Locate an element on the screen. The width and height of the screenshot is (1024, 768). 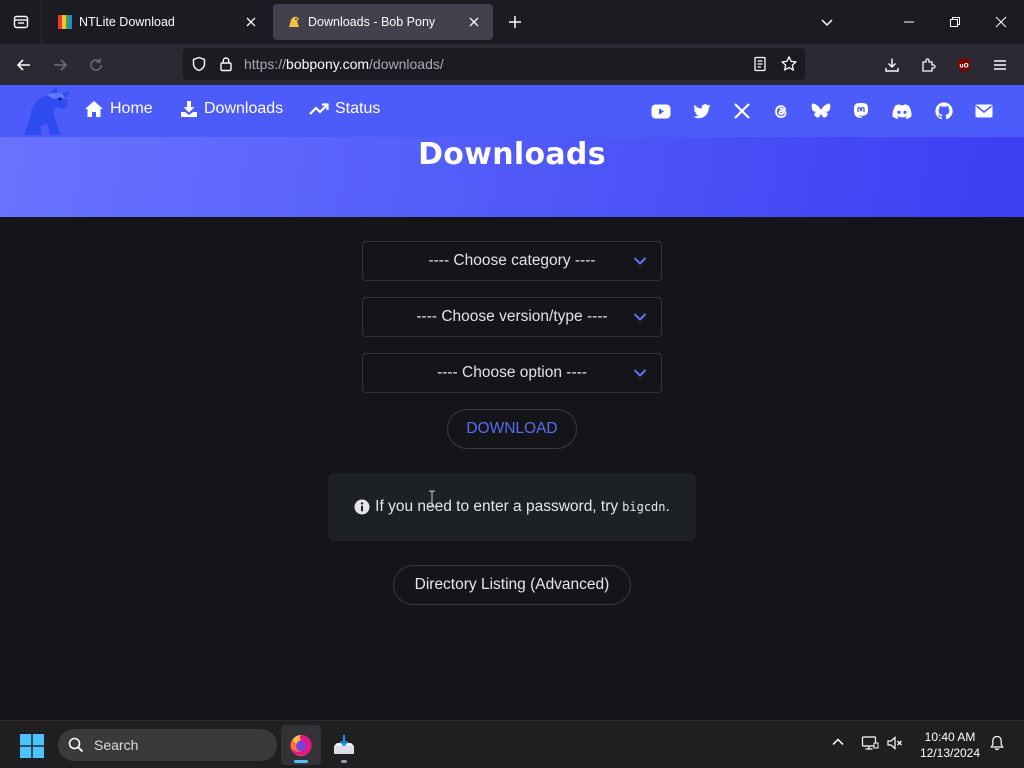
option-select-value: ---- Choose option ---- is located at coordinates (512, 372).